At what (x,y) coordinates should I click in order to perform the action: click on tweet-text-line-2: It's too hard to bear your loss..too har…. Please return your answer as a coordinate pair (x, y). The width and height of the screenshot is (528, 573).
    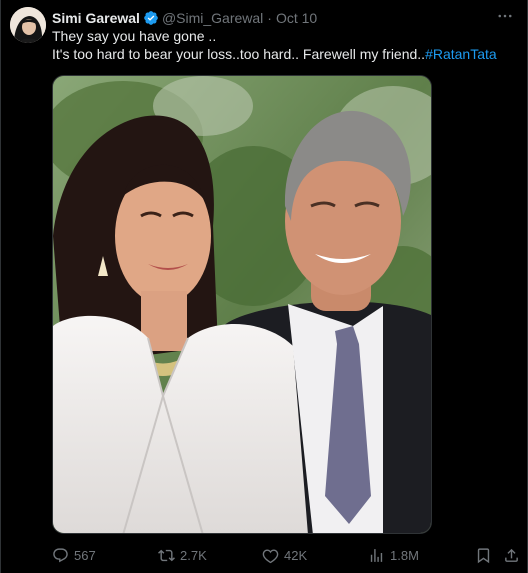
    Looking at the image, I should click on (282, 54).